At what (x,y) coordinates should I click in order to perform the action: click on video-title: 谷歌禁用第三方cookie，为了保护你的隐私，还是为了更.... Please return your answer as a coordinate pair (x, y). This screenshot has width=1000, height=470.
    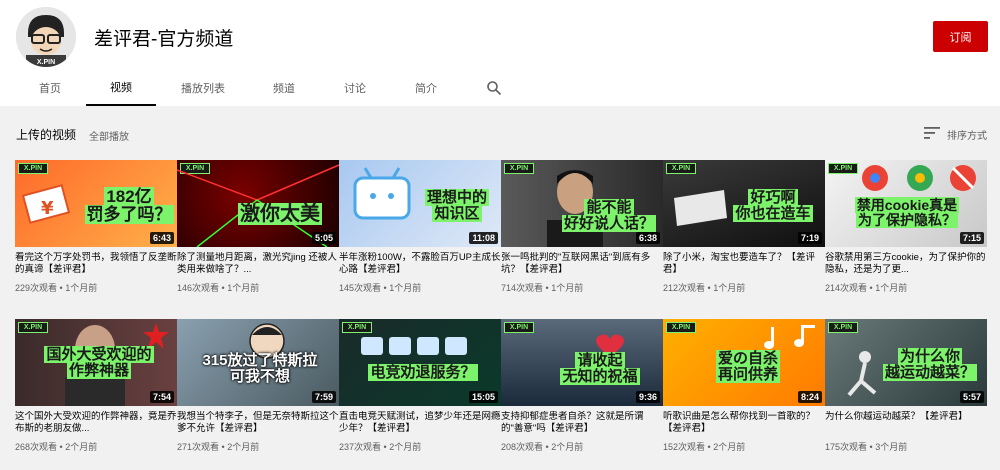
    Looking at the image, I should click on (906, 264).